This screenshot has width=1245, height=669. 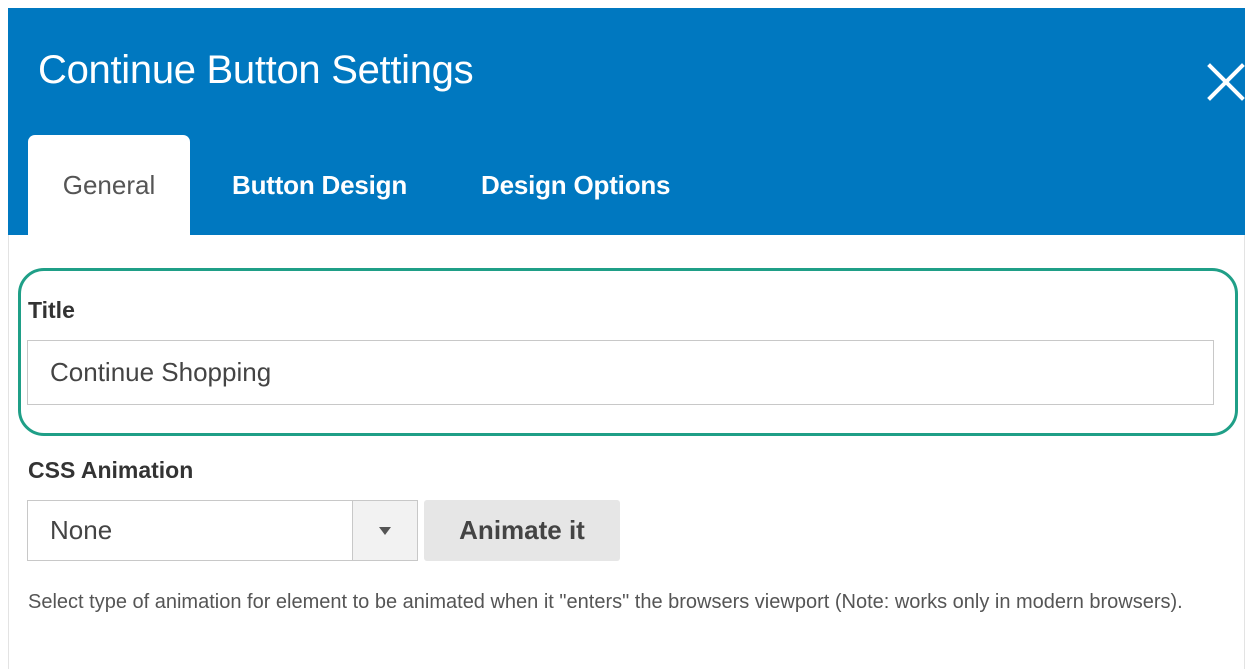 What do you see at coordinates (81, 530) in the screenshot?
I see `css-animation-selected-value: None` at bounding box center [81, 530].